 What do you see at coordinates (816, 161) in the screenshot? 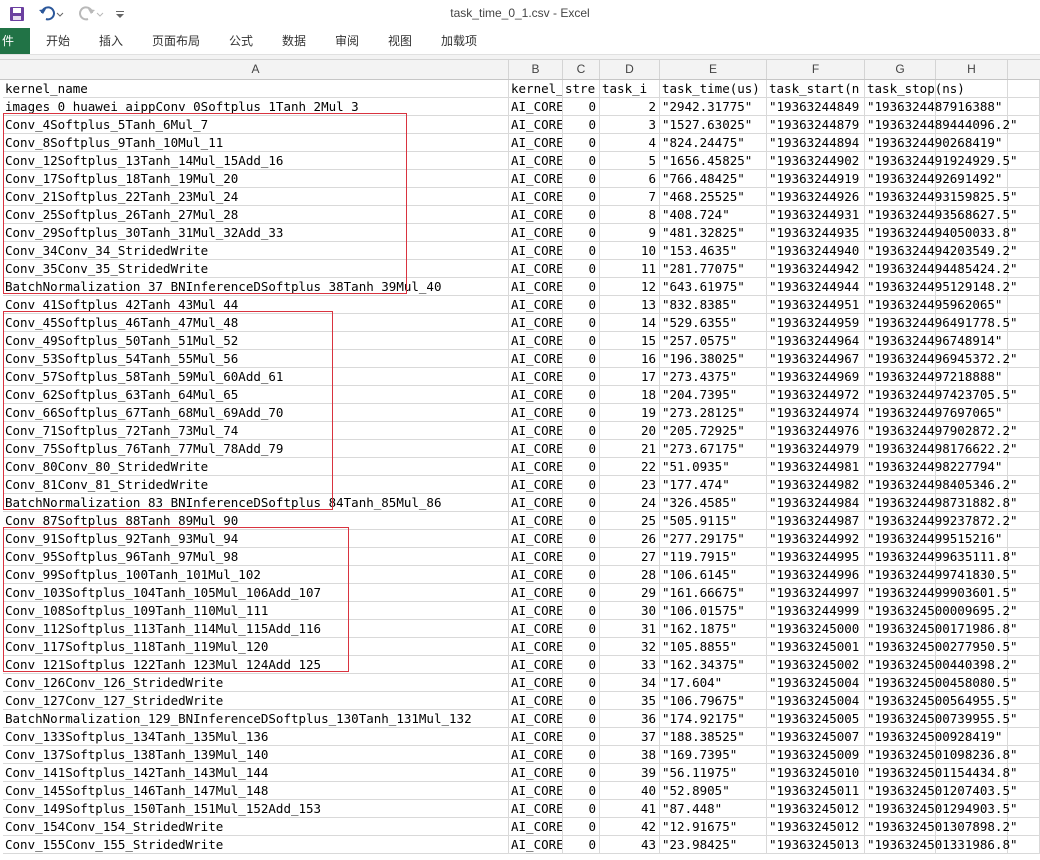
I see `cell-task-start: "19363244902` at bounding box center [816, 161].